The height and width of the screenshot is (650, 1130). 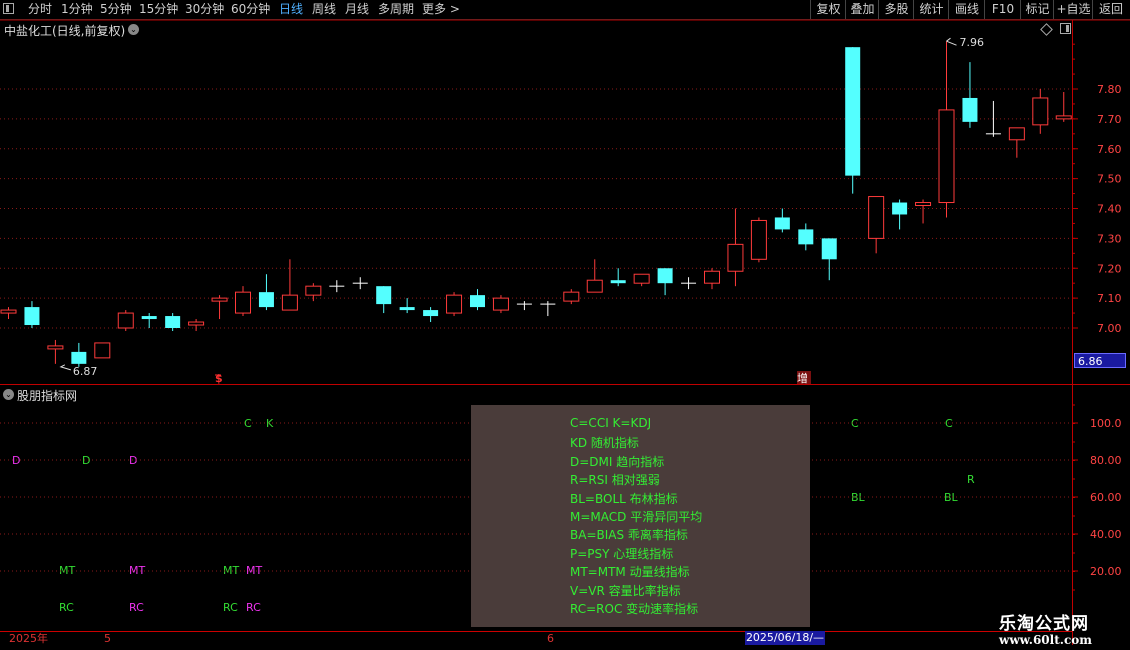 What do you see at coordinates (972, 42) in the screenshot?
I see `high-marker-label: 7.96` at bounding box center [972, 42].